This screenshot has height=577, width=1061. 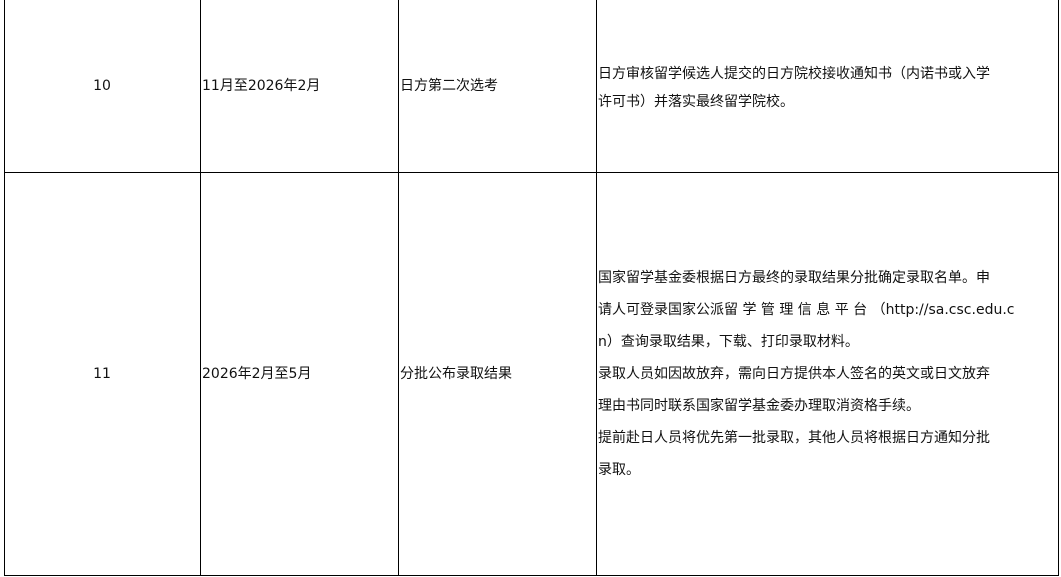 I want to click on content-line: n）查询录取结果，下载、打印录取材料。, so click(x=728, y=342).